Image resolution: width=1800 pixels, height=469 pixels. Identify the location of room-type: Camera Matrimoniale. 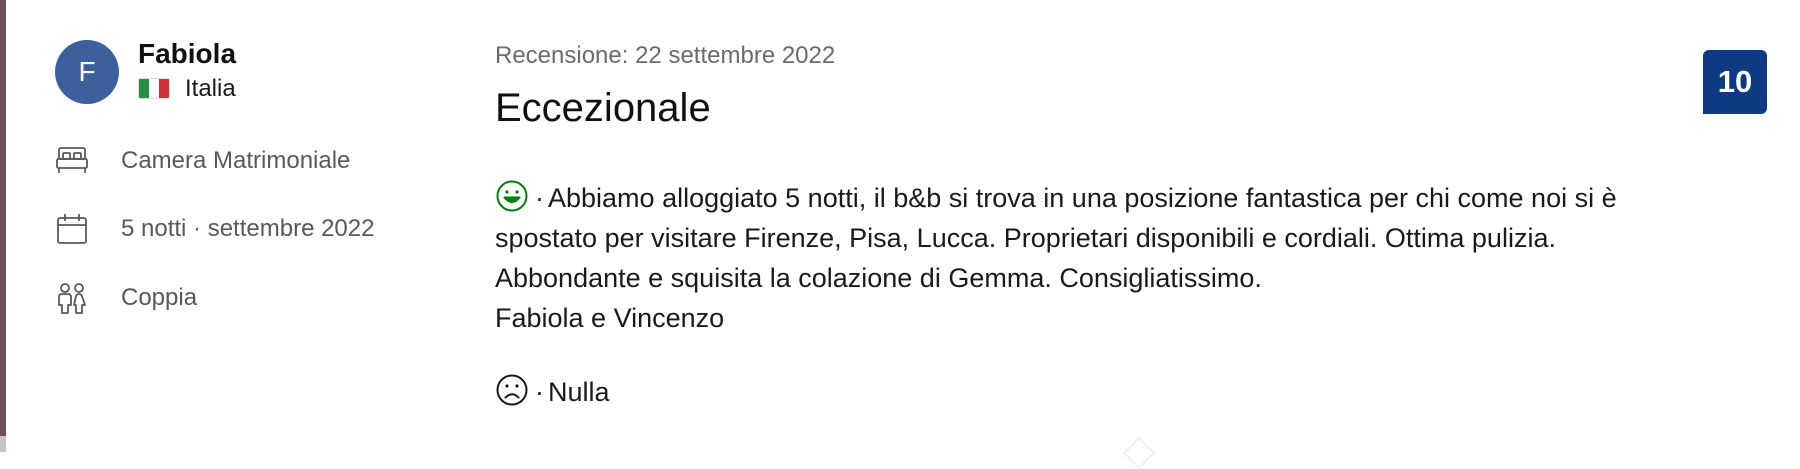
(202, 161).